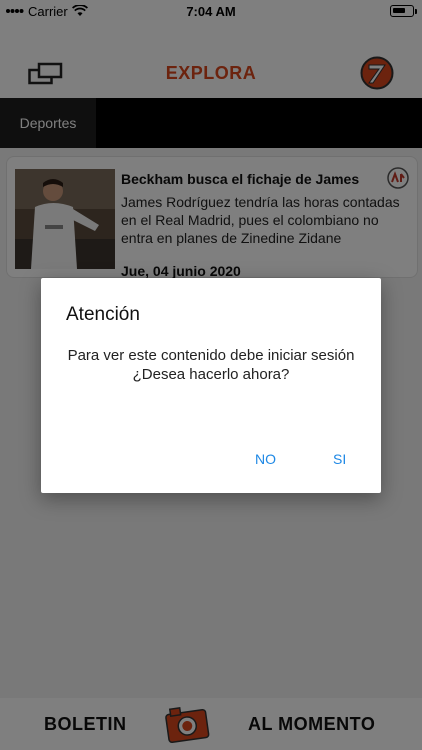  Describe the element at coordinates (339, 459) in the screenshot. I see `yes-button: SI` at that location.